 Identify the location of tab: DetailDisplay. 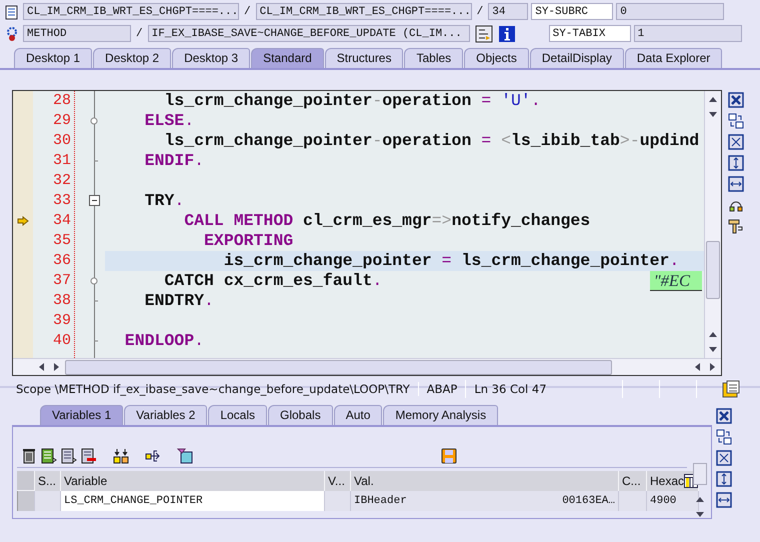
(577, 58).